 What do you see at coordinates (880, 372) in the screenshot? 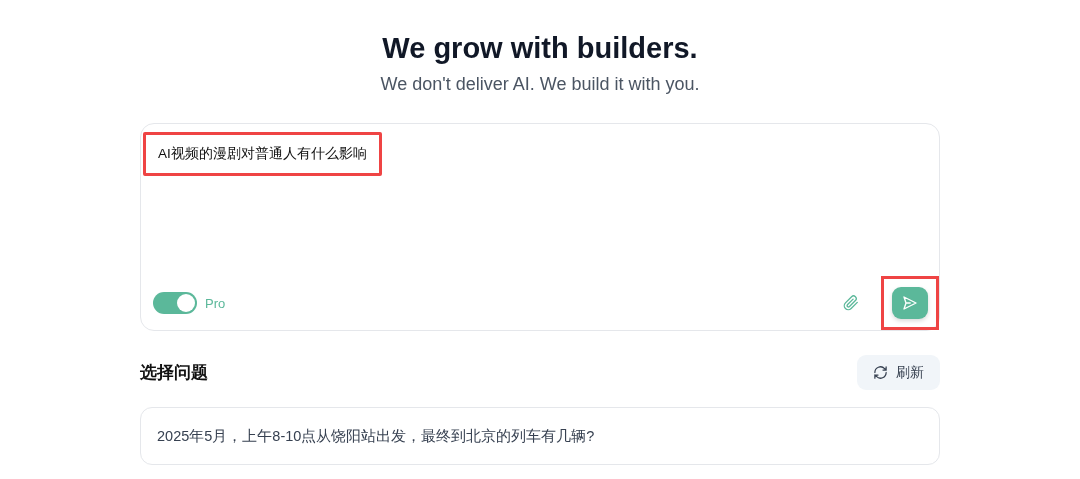
I see `refresh-icon` at bounding box center [880, 372].